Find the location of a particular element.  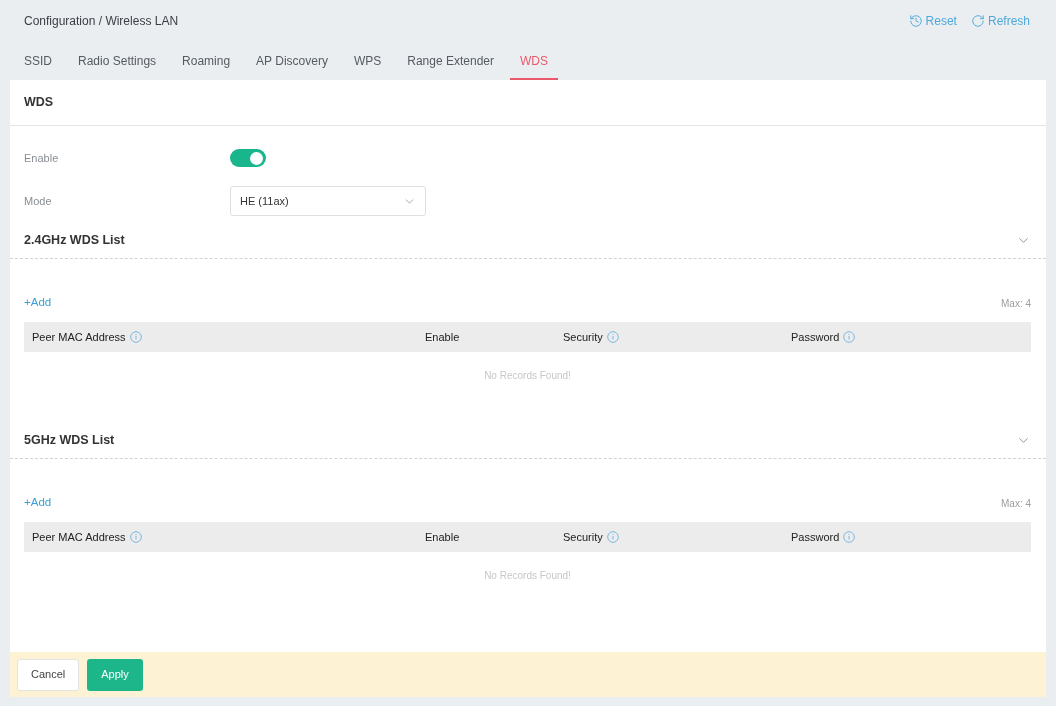

tab: AP Discovery is located at coordinates (292, 62).